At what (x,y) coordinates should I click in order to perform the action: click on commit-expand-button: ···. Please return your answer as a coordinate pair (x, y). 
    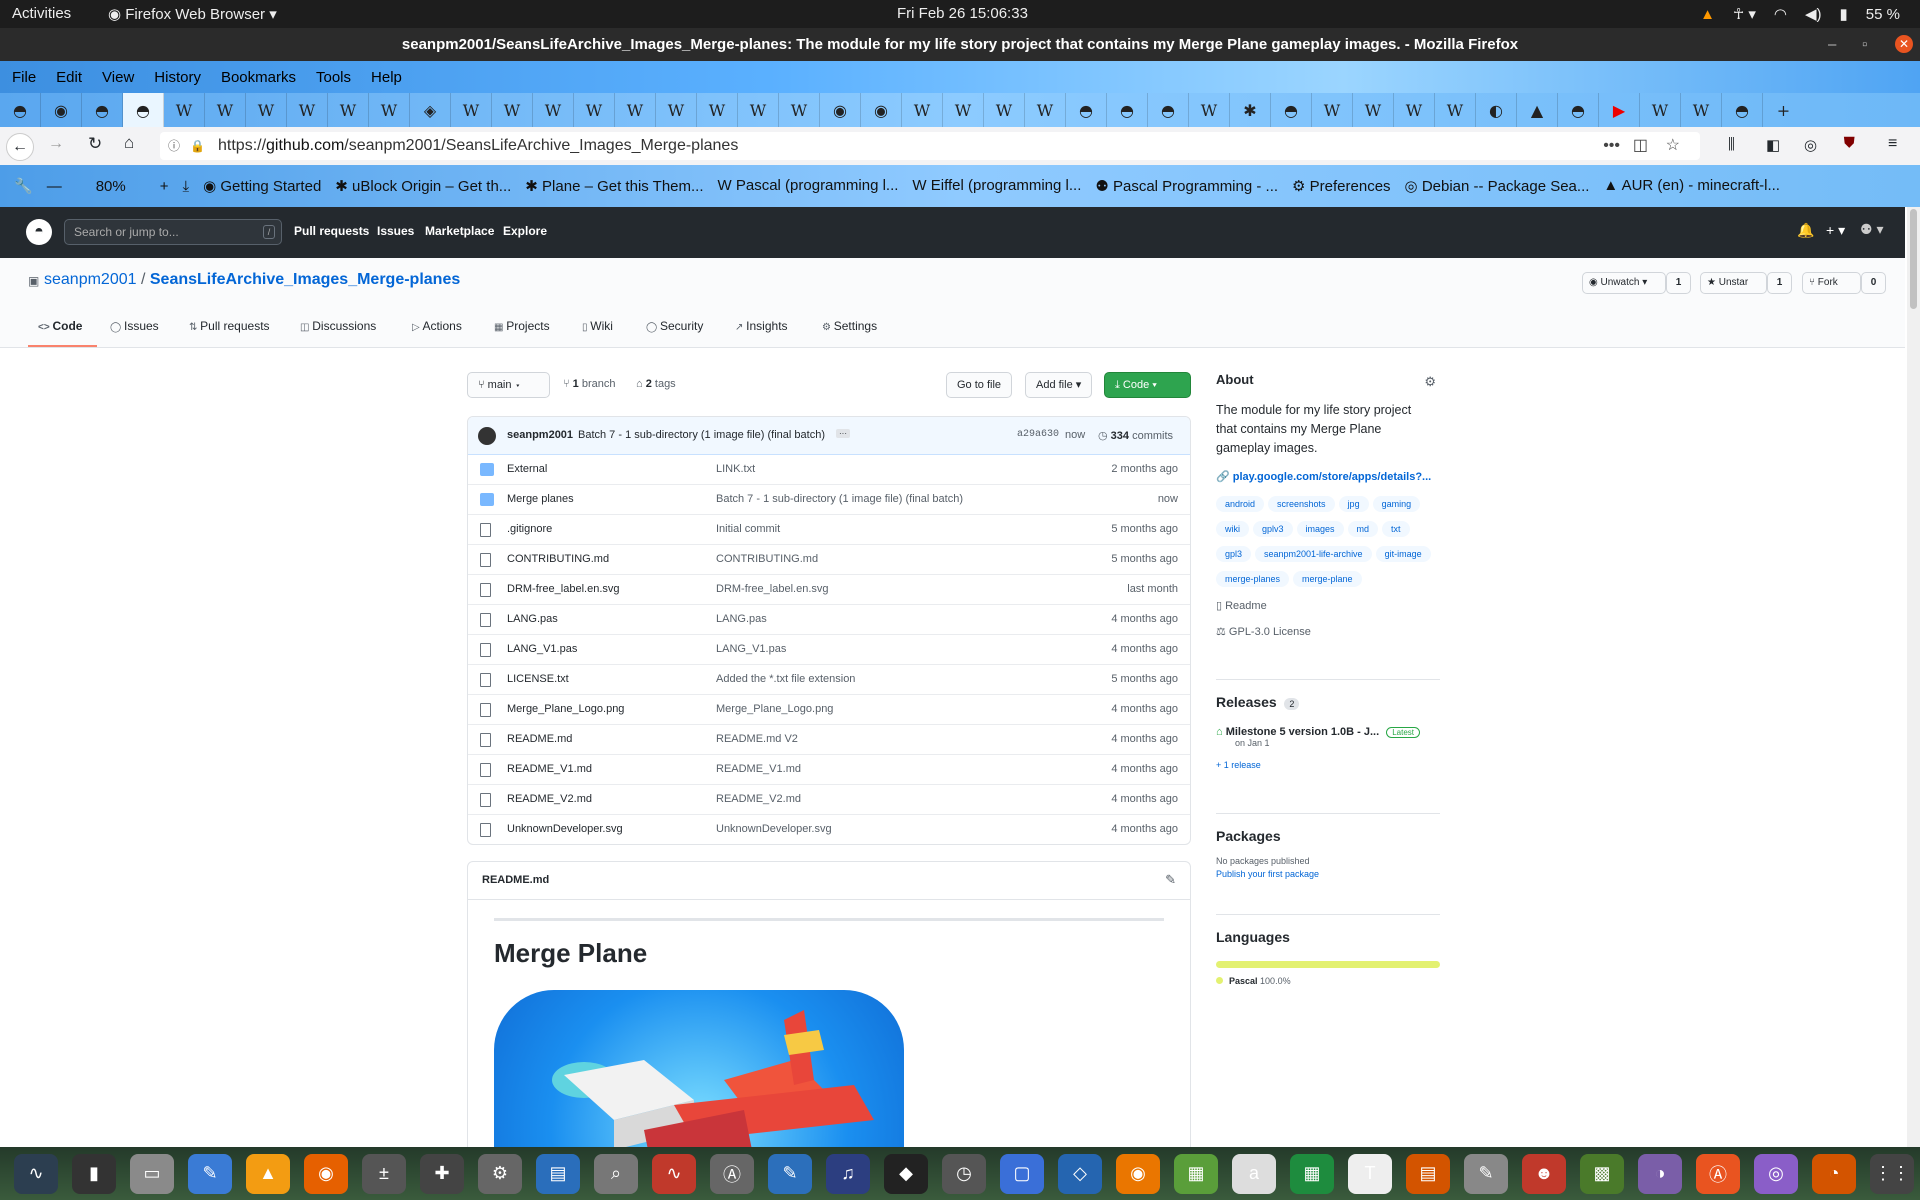
    Looking at the image, I should click on (843, 433).